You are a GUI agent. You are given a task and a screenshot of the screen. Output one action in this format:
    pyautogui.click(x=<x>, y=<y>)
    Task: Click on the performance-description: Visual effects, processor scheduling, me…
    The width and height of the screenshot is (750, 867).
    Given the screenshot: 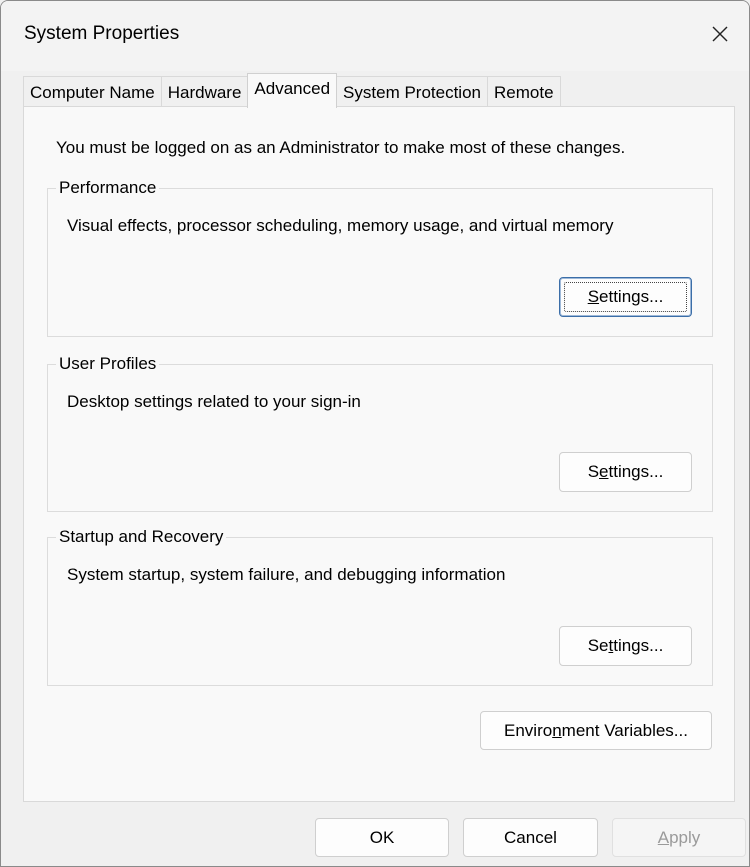 What is the action you would take?
    pyautogui.click(x=340, y=225)
    